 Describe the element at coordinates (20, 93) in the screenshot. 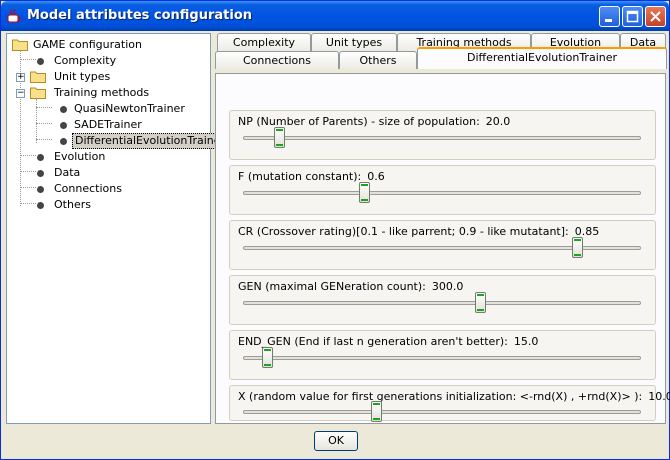

I see `collapse-minus-icon: −` at that location.